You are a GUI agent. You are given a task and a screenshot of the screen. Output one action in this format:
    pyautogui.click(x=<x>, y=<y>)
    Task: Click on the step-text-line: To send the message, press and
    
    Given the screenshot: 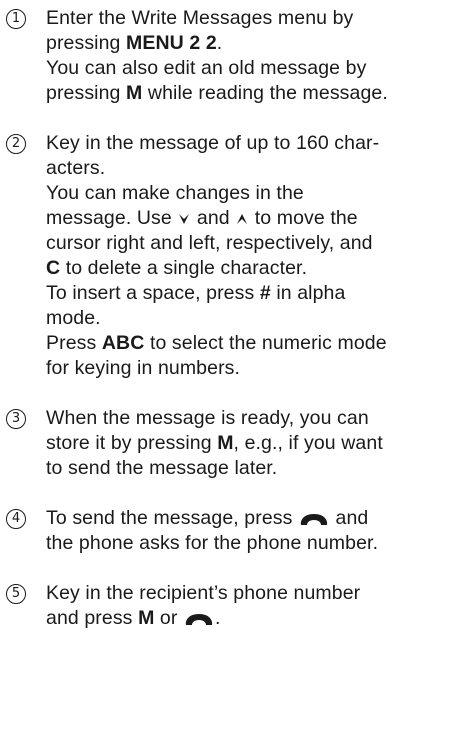 What is the action you would take?
    pyautogui.click(x=207, y=518)
    